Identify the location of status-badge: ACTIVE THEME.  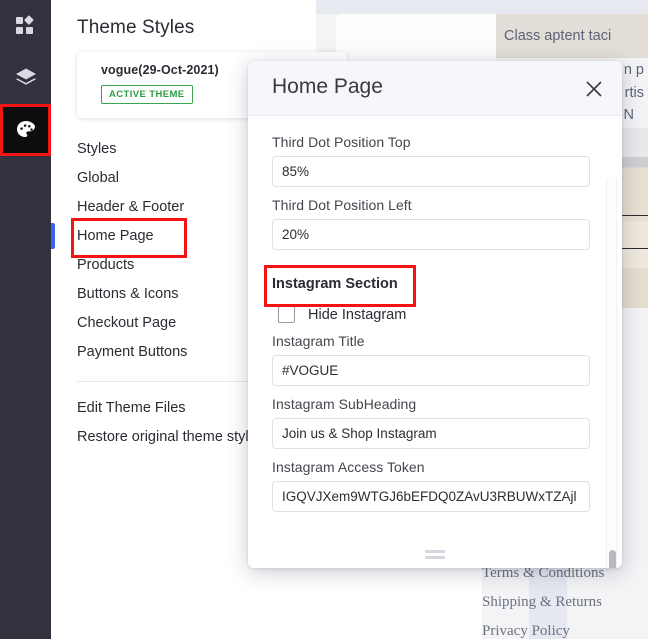
(147, 94).